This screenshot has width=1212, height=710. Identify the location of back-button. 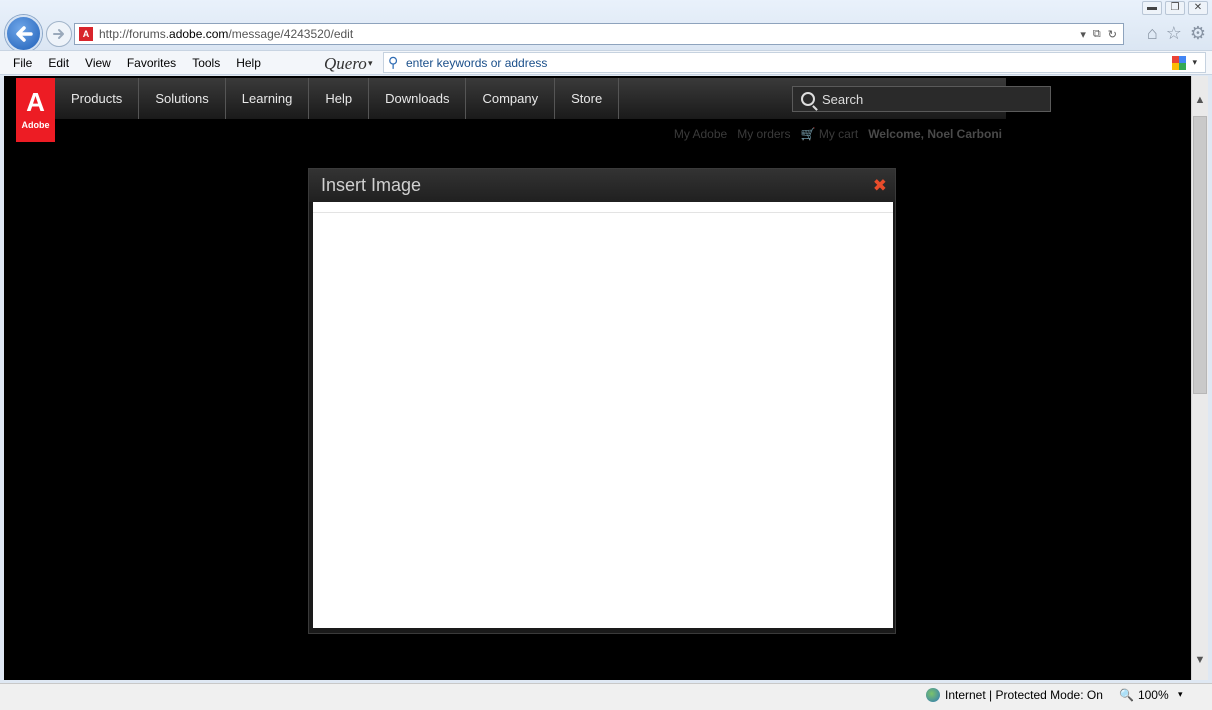
(23, 33).